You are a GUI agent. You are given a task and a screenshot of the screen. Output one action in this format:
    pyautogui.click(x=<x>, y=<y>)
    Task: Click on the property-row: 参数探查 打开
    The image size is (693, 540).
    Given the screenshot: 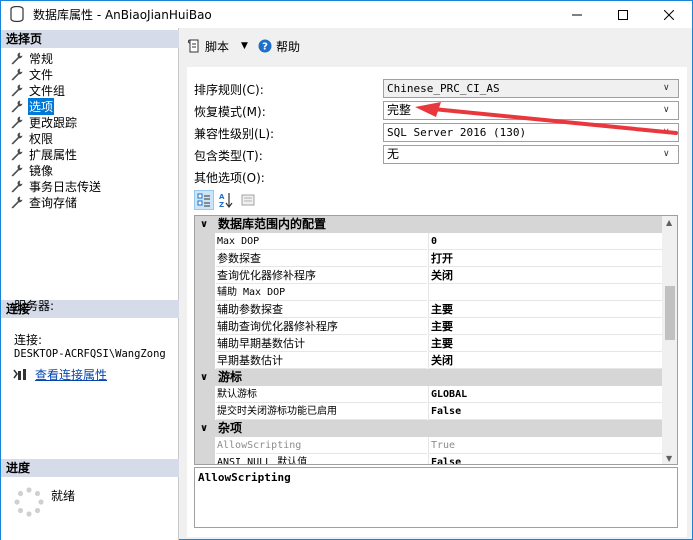 What is the action you would take?
    pyautogui.click(x=428, y=258)
    